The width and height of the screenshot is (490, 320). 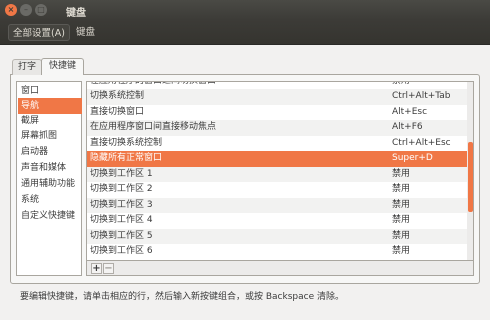 I want to click on breadcrumb-keyboard: 键盘, so click(x=85, y=32).